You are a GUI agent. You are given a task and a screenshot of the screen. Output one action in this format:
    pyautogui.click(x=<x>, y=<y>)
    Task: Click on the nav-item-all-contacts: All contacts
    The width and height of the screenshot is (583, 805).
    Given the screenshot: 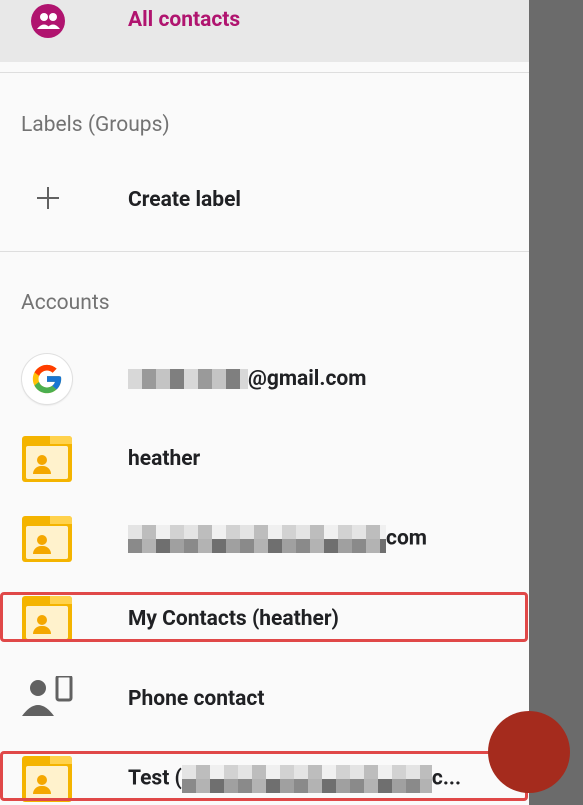 What is the action you would take?
    pyautogui.click(x=264, y=31)
    